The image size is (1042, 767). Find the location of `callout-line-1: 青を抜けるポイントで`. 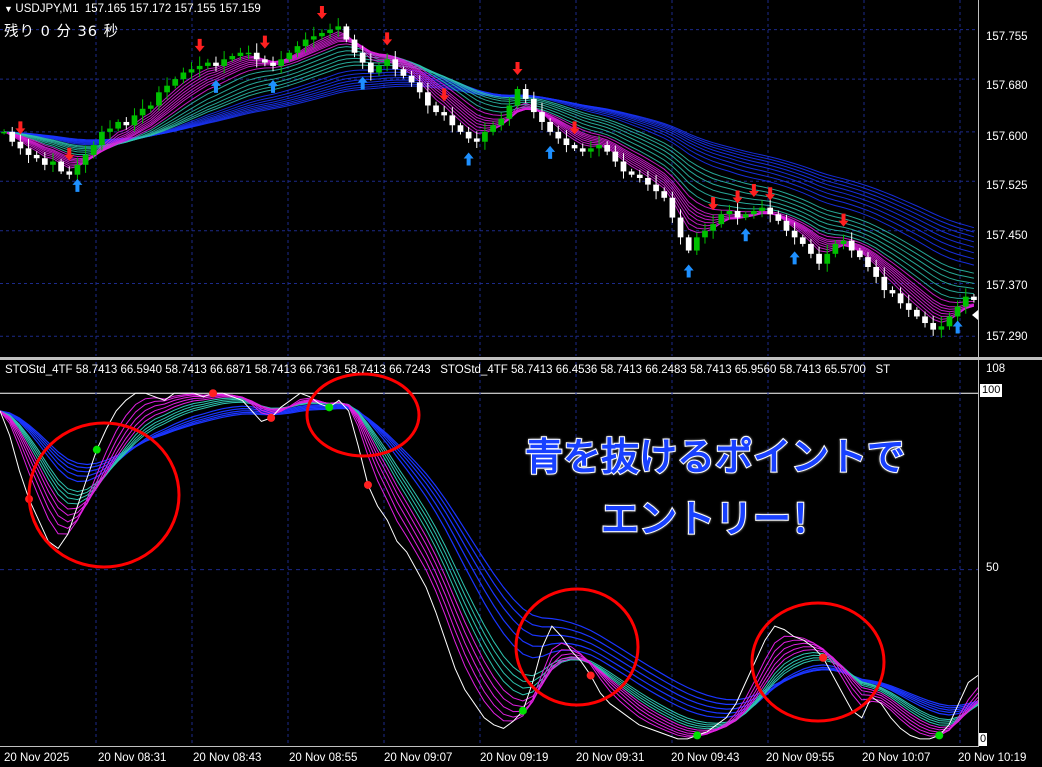

callout-line-1: 青を抜けるポイントで is located at coordinates (715, 457).